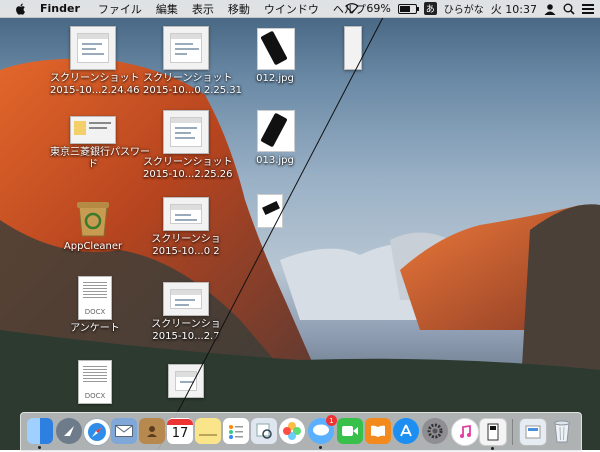  I want to click on desktop-icon-sublabel: 2015-10...2.7, so click(186, 336).